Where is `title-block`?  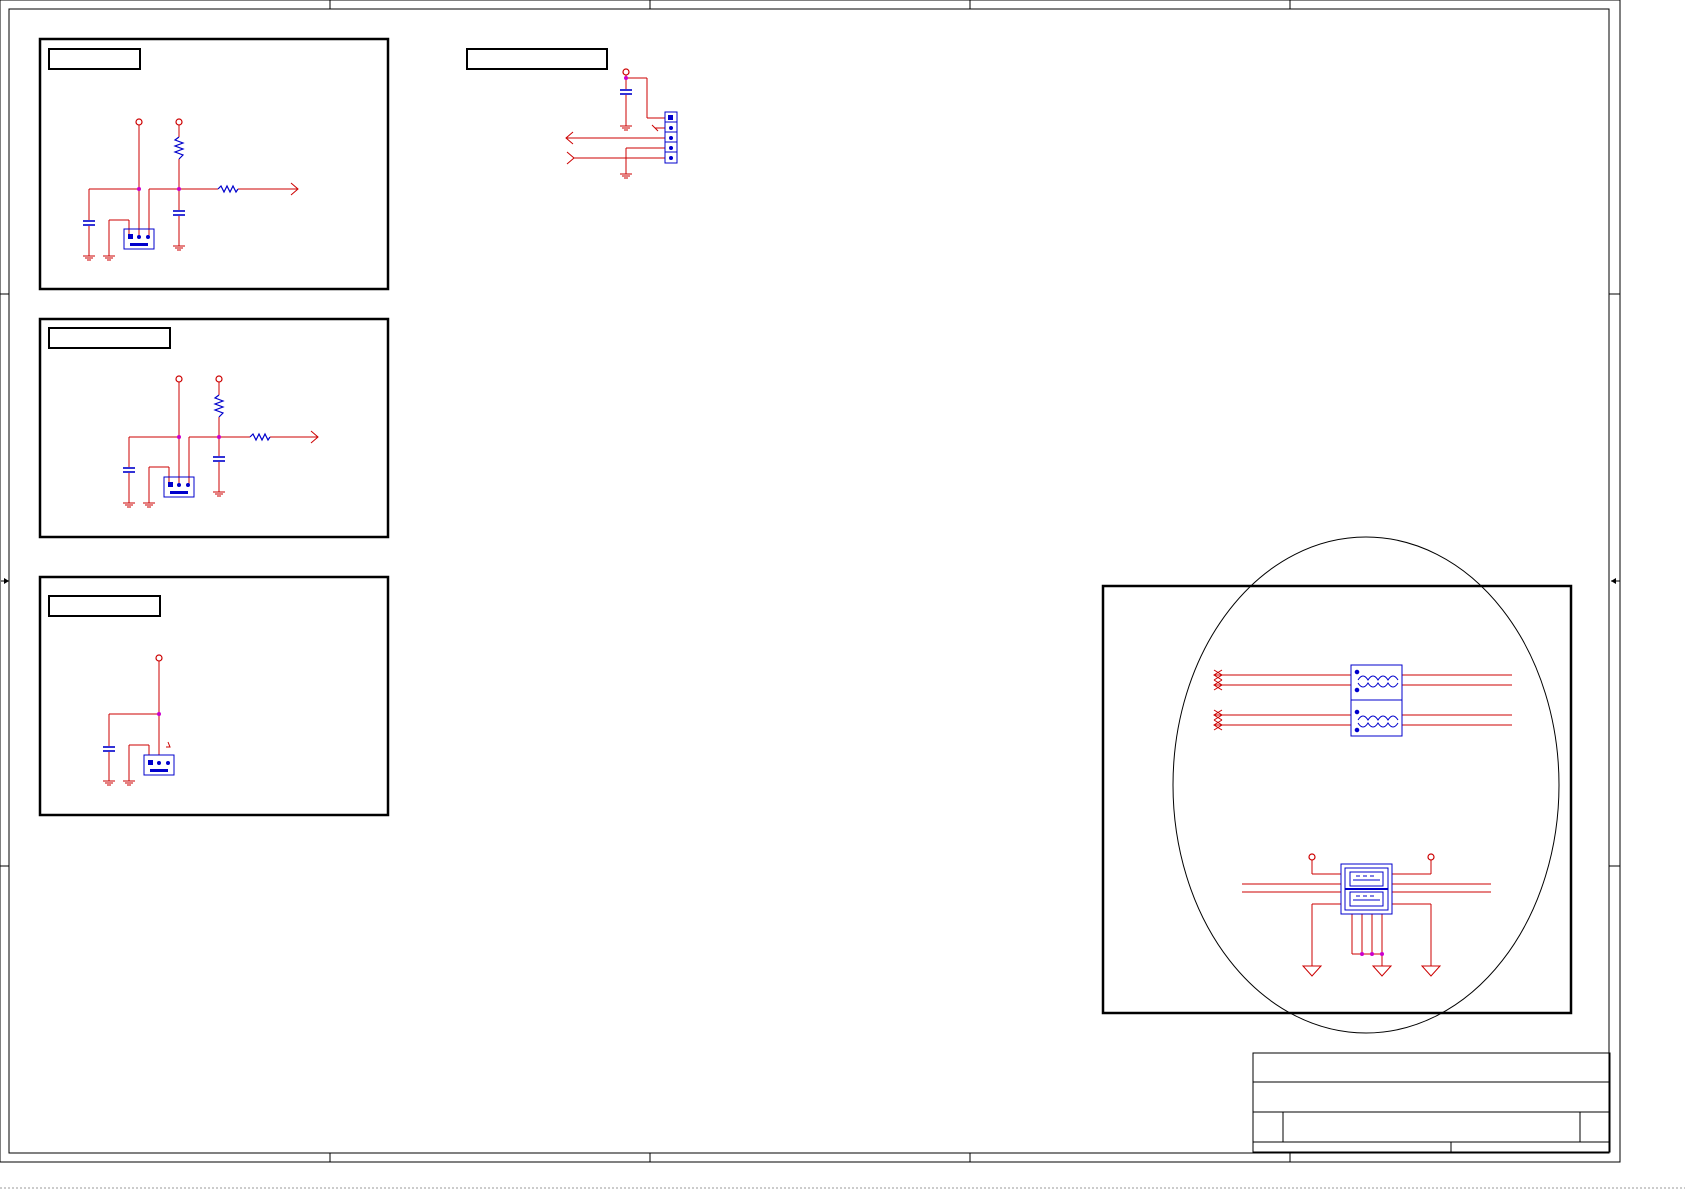 title-block is located at coordinates (1431, 1102).